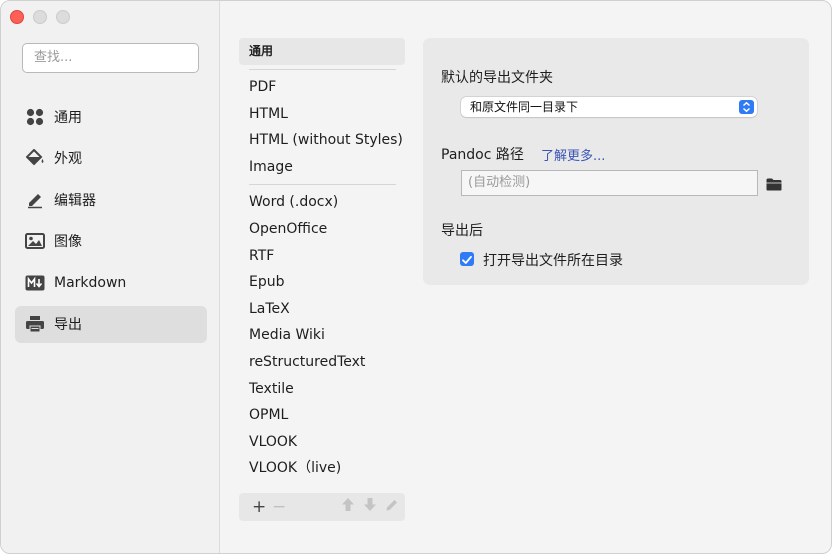  Describe the element at coordinates (259, 507) in the screenshot. I see `add-button: +` at that location.